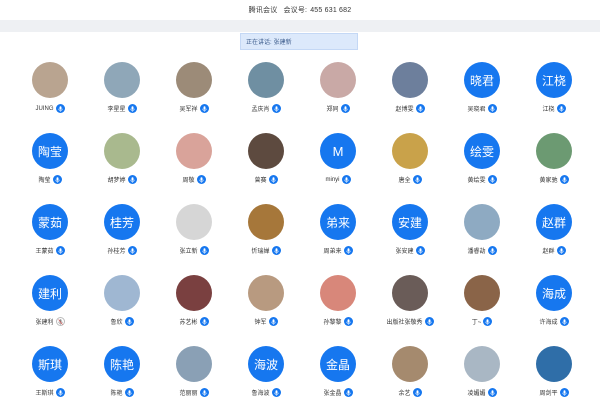 The image size is (600, 420). What do you see at coordinates (50, 151) in the screenshot?
I see `avatar: 陶莹` at bounding box center [50, 151].